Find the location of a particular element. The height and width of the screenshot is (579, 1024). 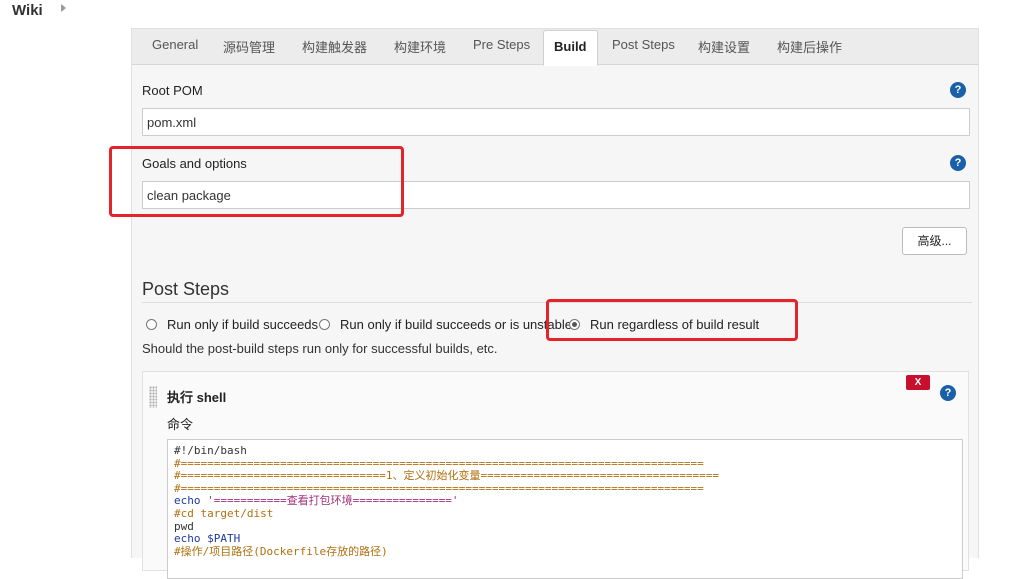

code-line: pwd is located at coordinates (184, 526).